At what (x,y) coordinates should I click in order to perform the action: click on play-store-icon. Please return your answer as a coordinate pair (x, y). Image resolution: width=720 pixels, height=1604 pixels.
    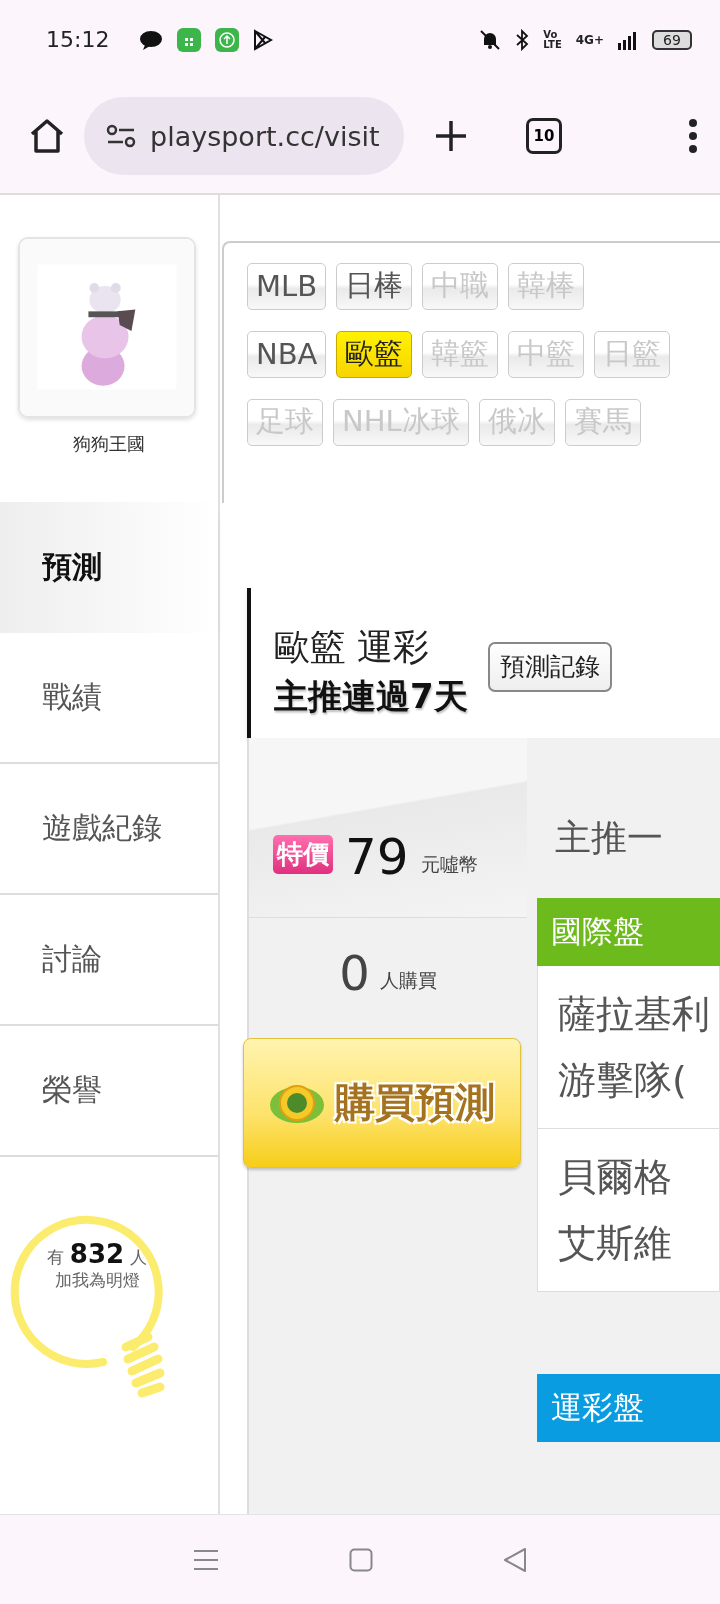
    Looking at the image, I should click on (263, 39).